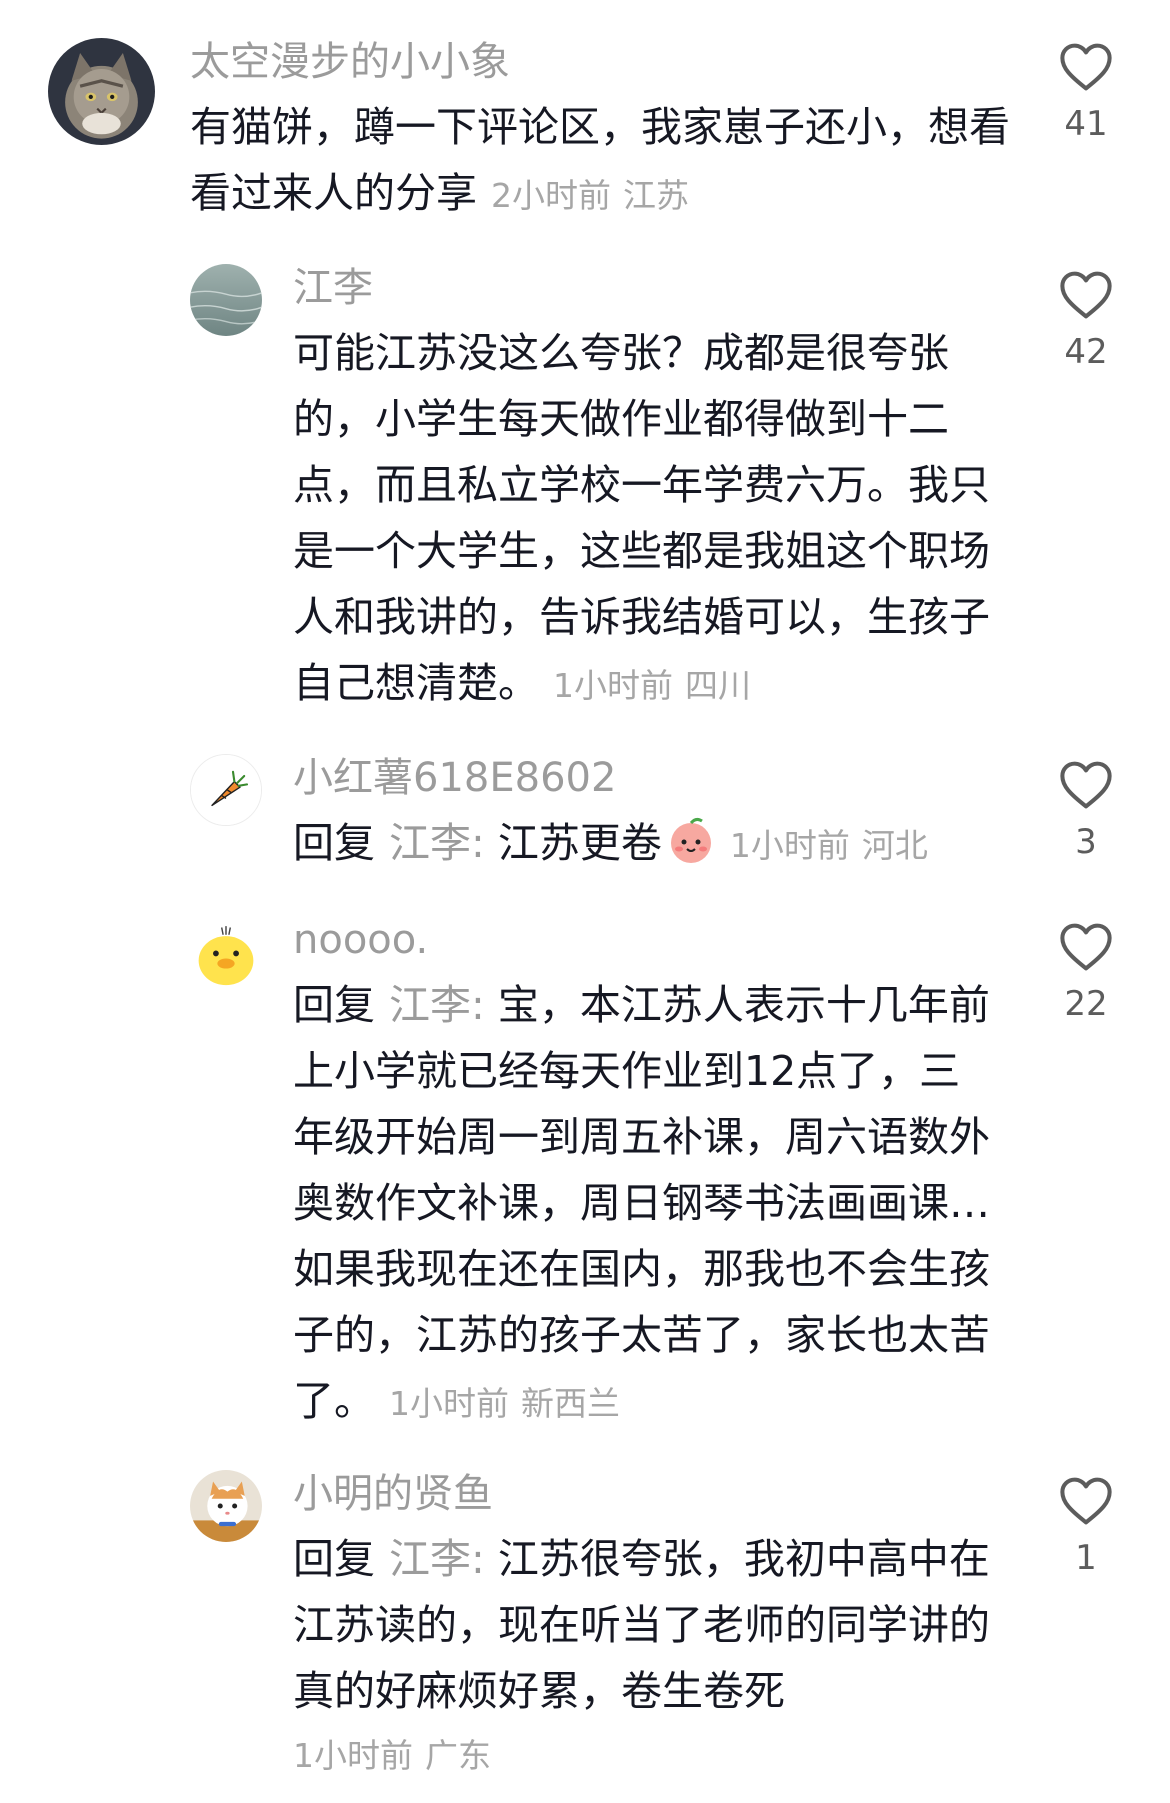 Image resolution: width=1170 pixels, height=1803 pixels. Describe the element at coordinates (1086, 811) in the screenshot. I see `like-button: 3` at that location.